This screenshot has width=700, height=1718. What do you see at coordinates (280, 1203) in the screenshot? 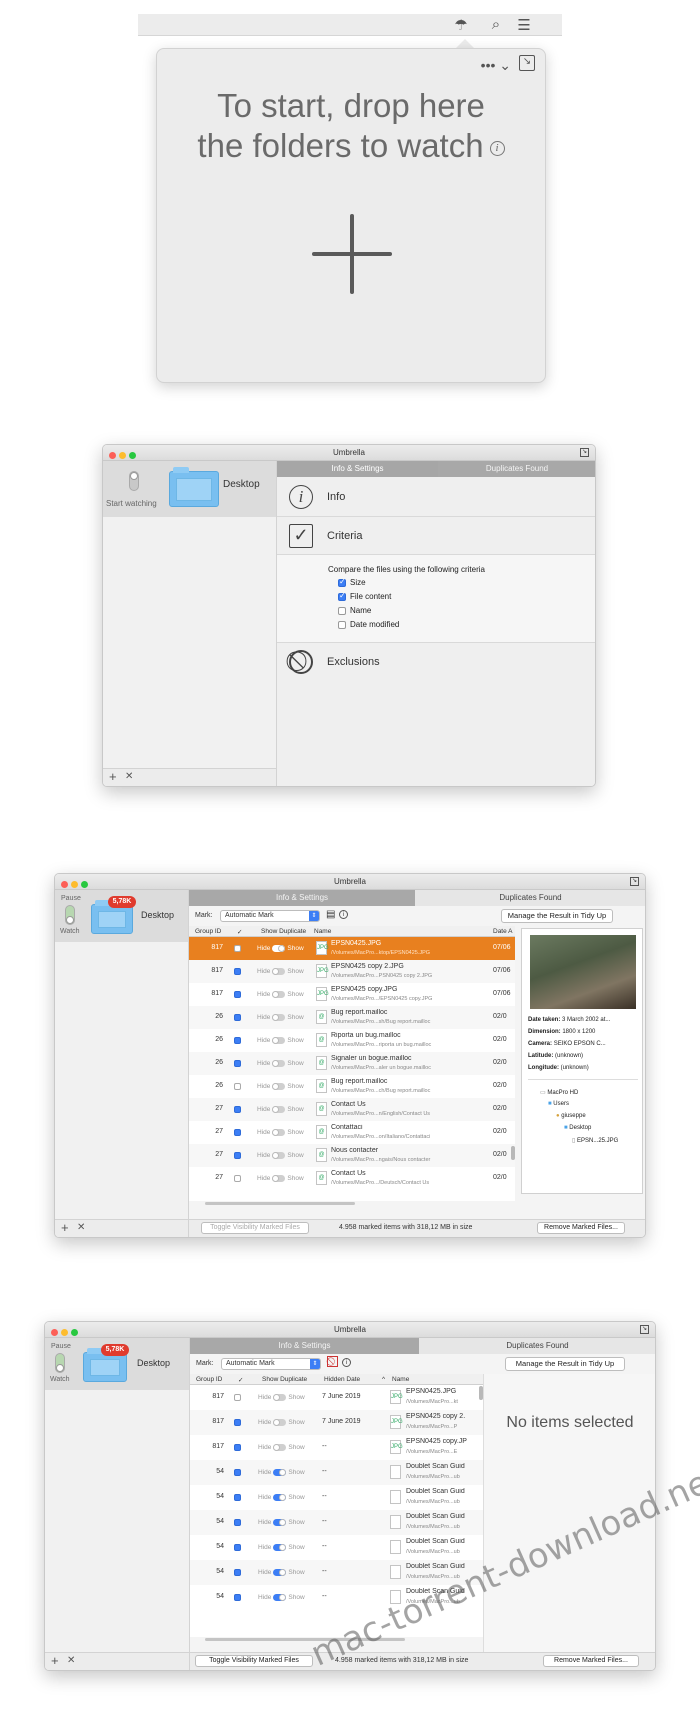
I see `horizontal-scrollbar` at bounding box center [280, 1203].